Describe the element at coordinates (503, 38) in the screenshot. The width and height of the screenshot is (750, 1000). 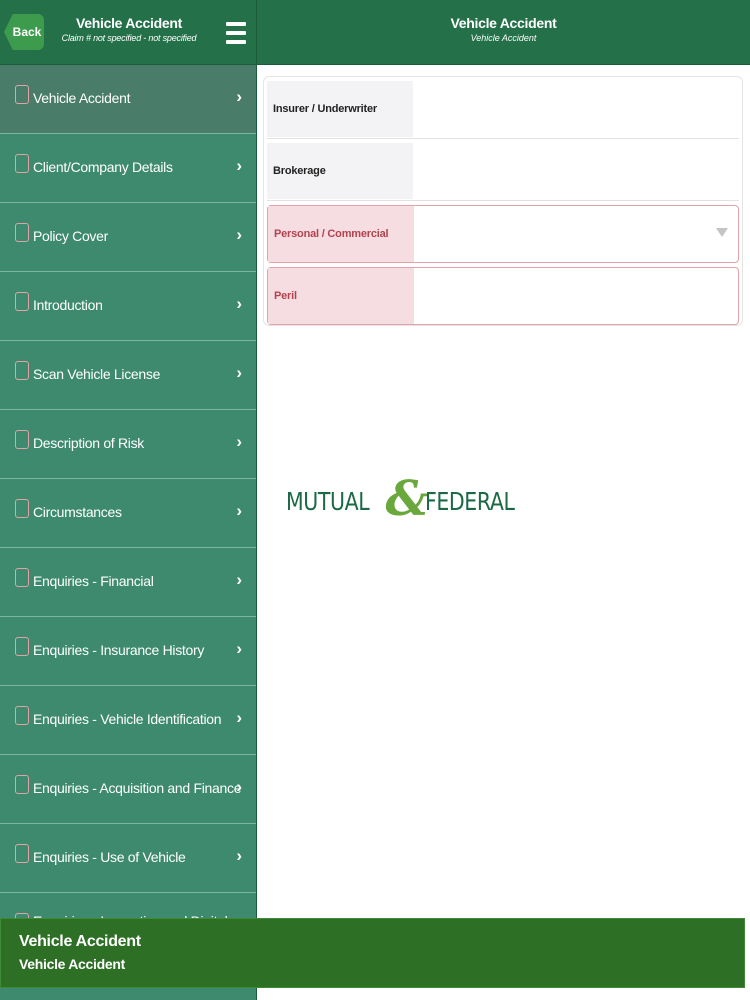
I see `page-subtitle: Vehicle Accident` at that location.